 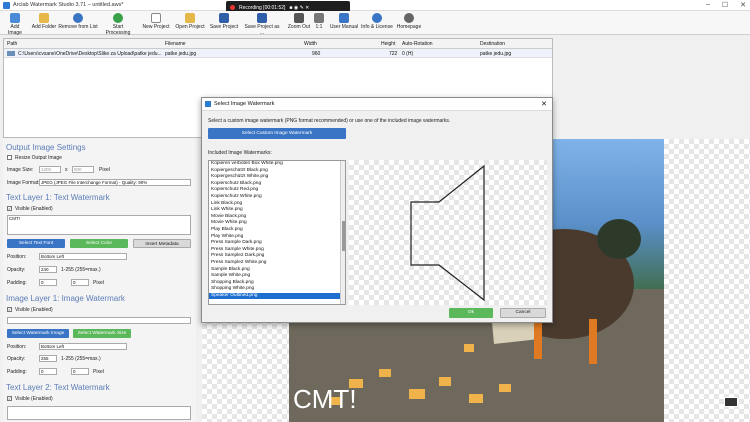 I want to click on image1-position-select: Bottom Left, so click(x=83, y=346).